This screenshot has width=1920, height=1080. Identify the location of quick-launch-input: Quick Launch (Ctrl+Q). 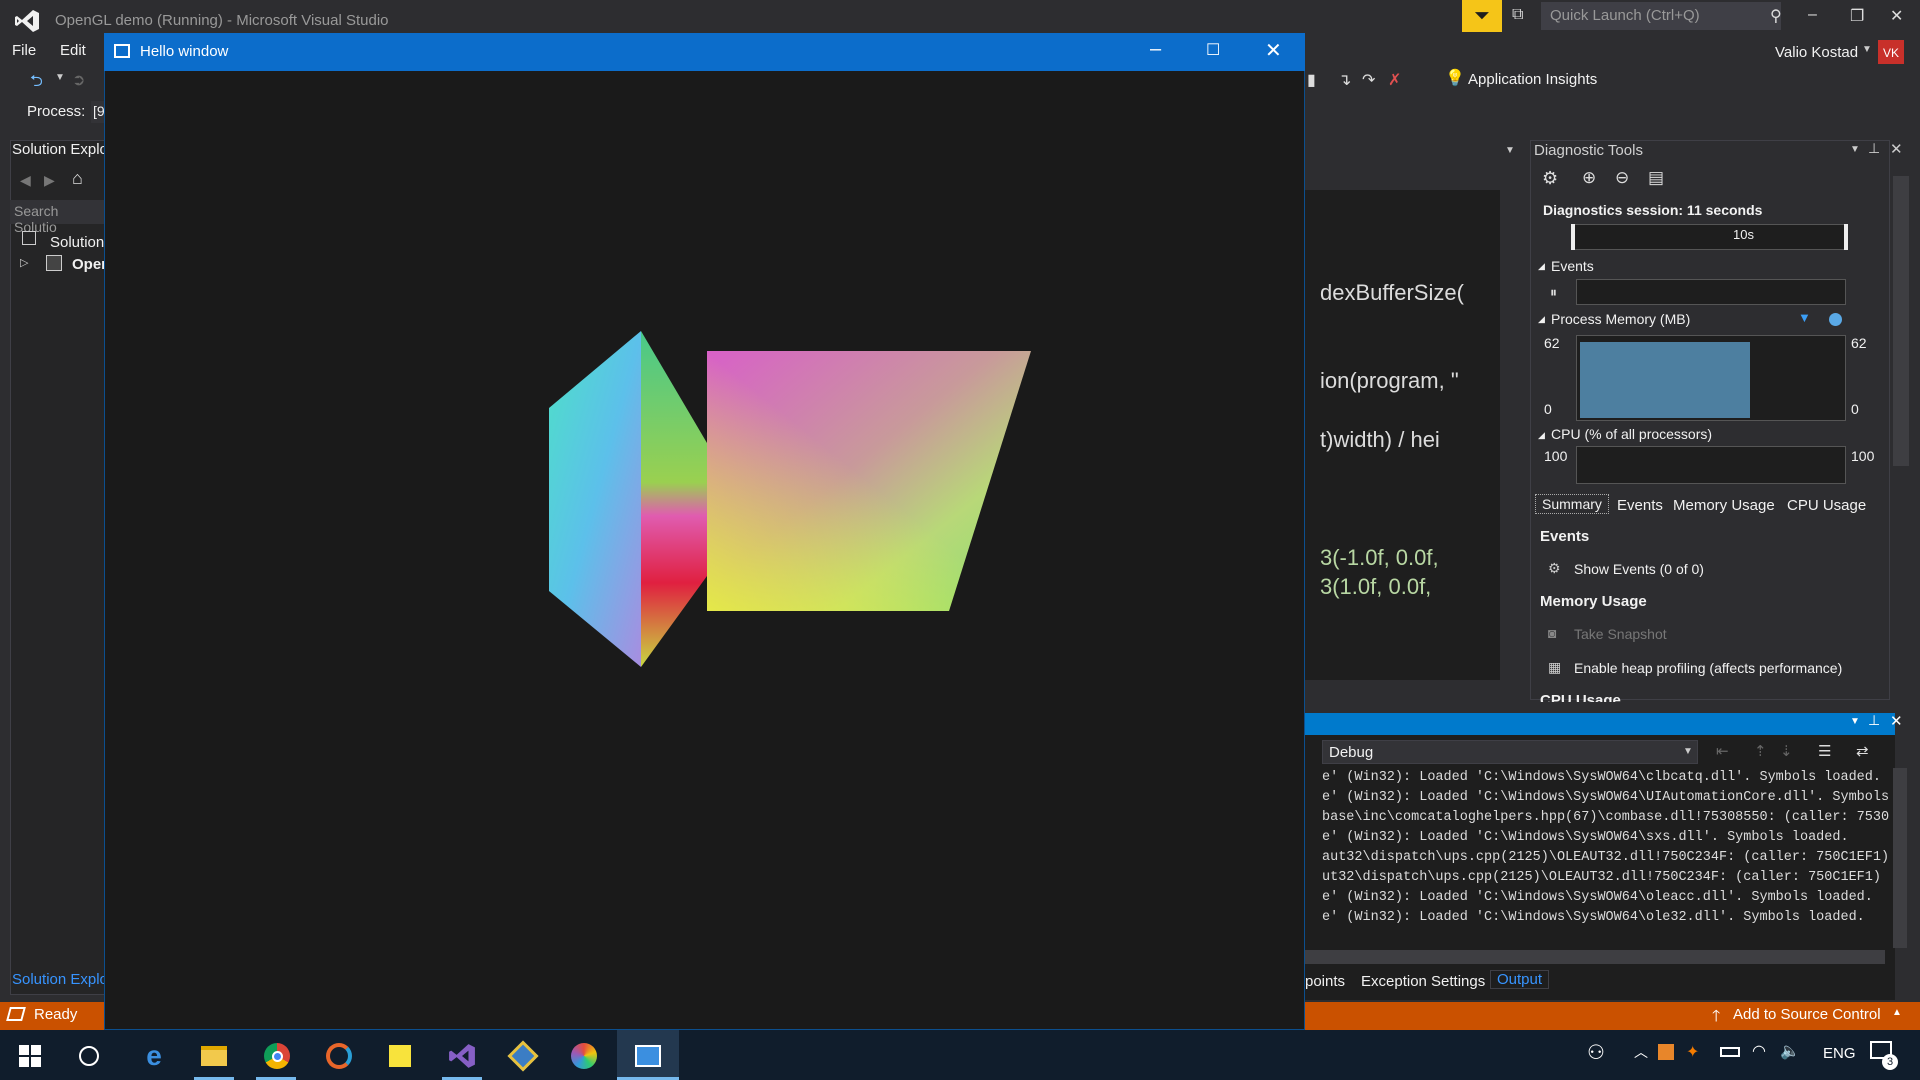
(1661, 16).